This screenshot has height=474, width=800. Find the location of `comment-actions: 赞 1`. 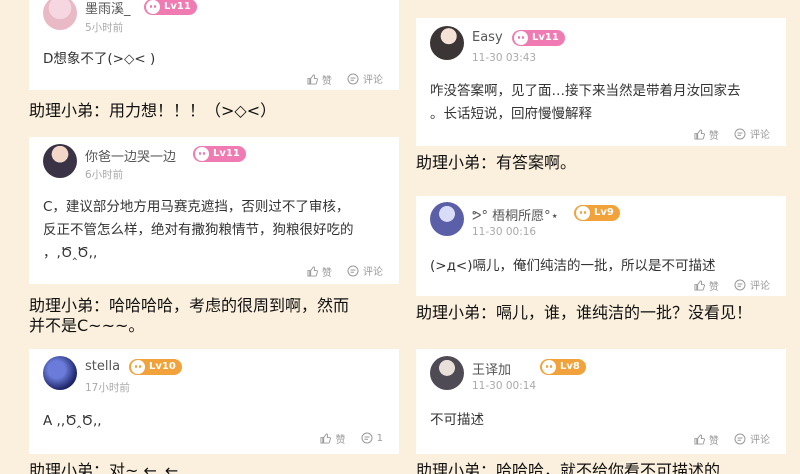

comment-actions: 赞 1 is located at coordinates (345, 439).